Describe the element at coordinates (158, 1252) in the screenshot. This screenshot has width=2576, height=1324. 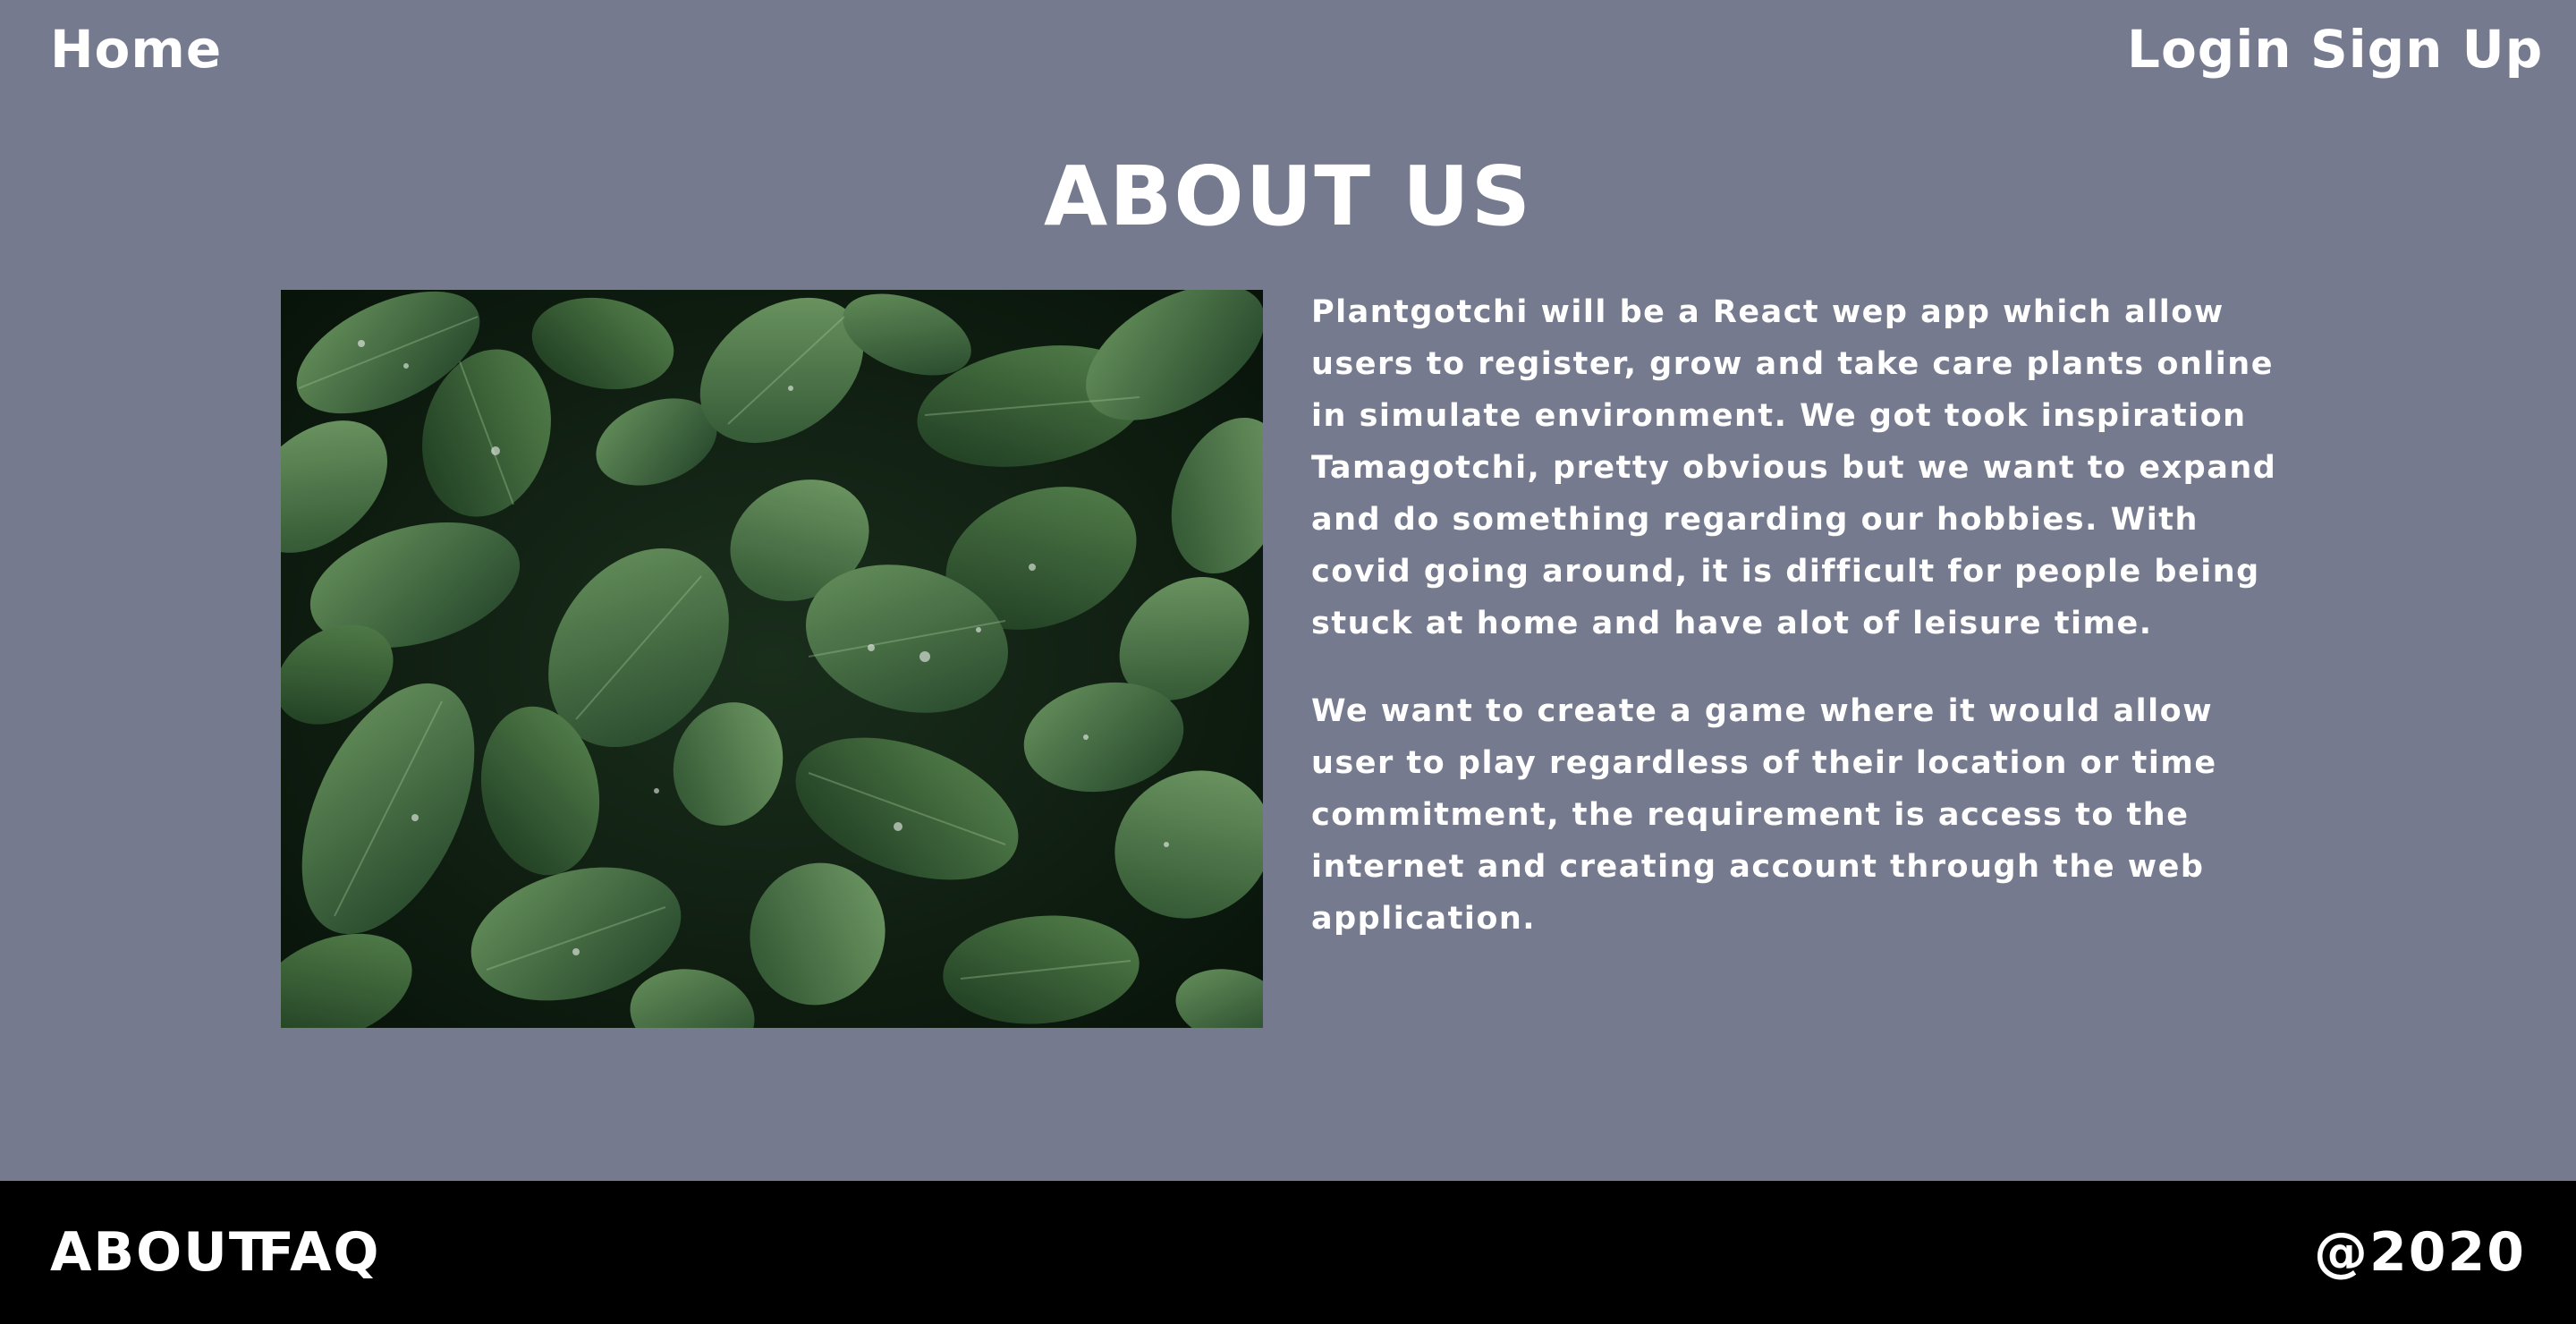
I see `footer-about-link: ABOUT` at that location.